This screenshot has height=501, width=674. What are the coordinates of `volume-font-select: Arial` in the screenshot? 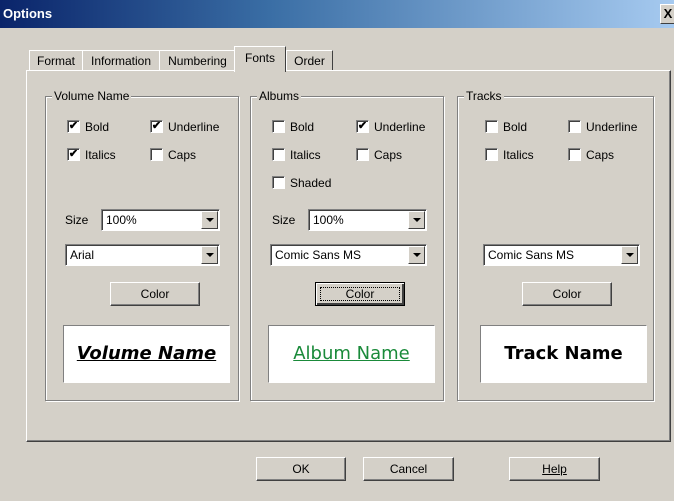 It's located at (142, 255).